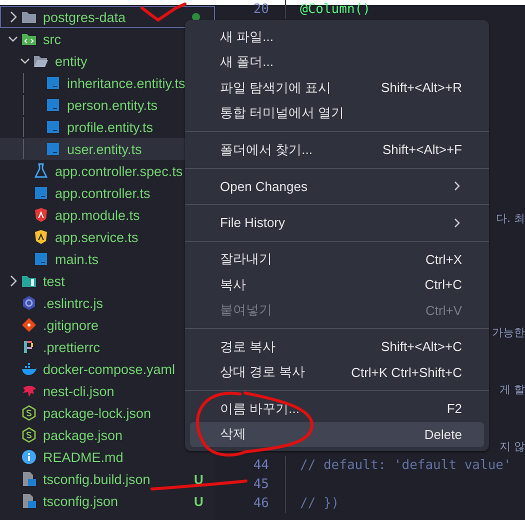  I want to click on code-line: // default: 'default value', so click(398, 465).